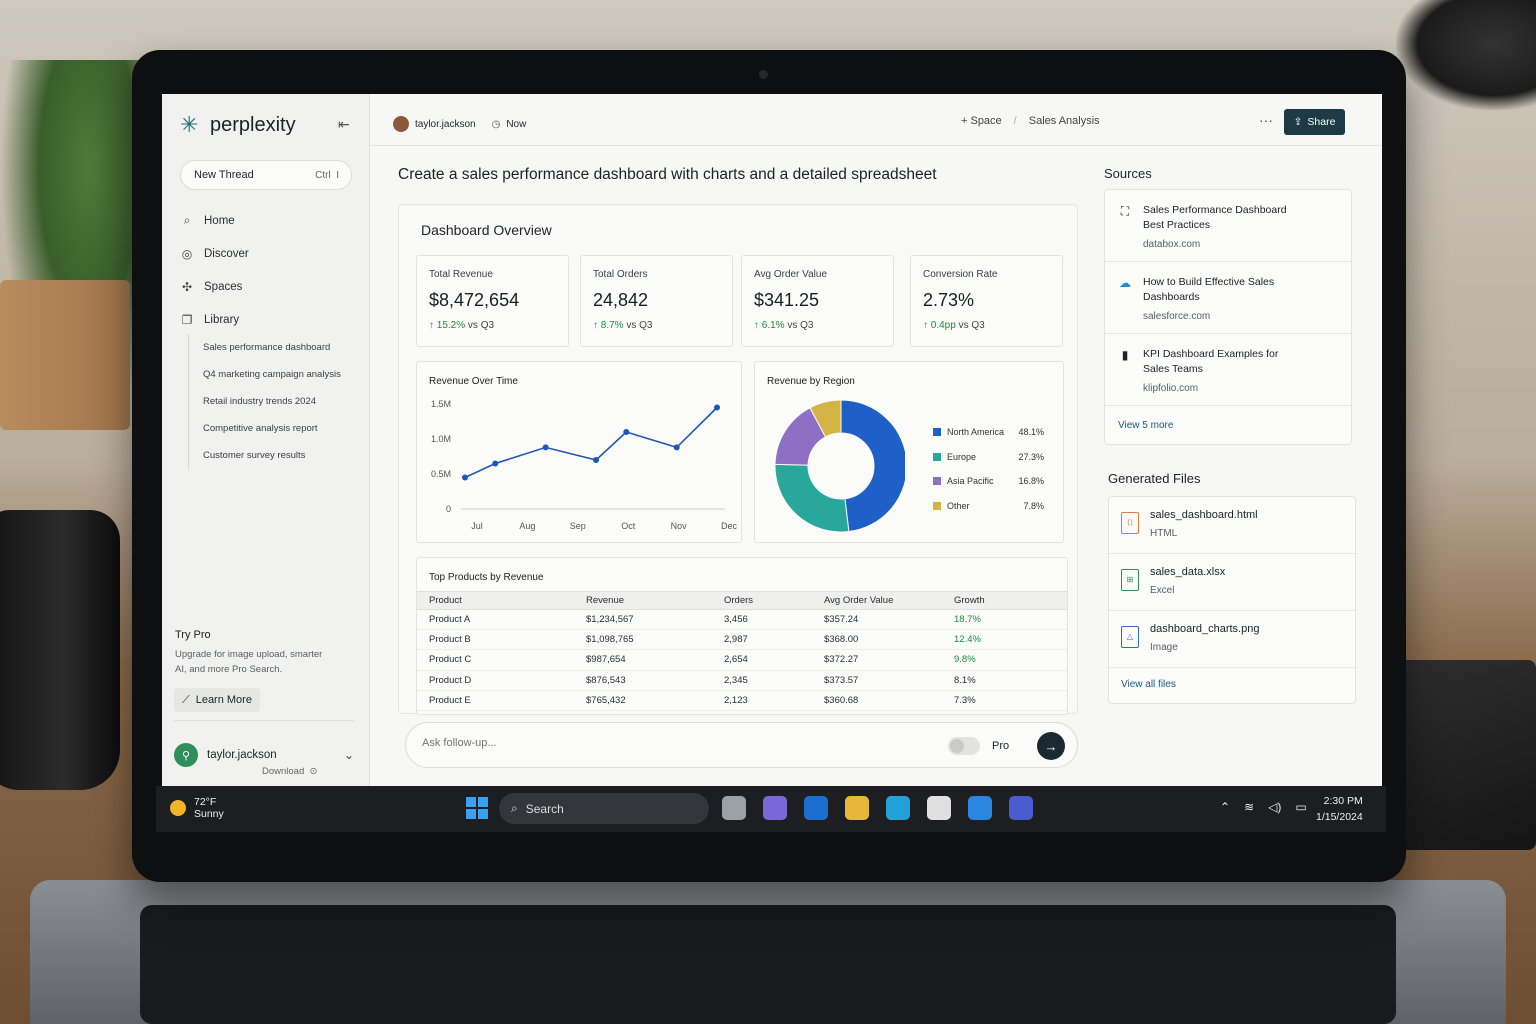  What do you see at coordinates (857, 808) in the screenshot?
I see `file-explorer-icon` at bounding box center [857, 808].